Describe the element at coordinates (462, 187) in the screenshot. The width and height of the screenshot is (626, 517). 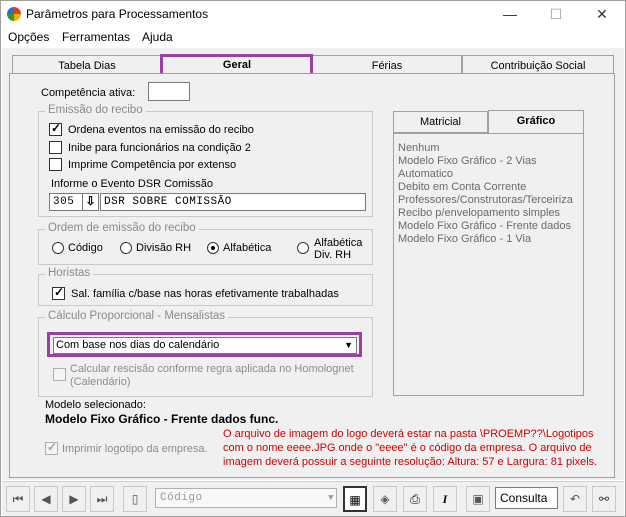
I see `list-item: Debito em Conta Corrente` at that location.